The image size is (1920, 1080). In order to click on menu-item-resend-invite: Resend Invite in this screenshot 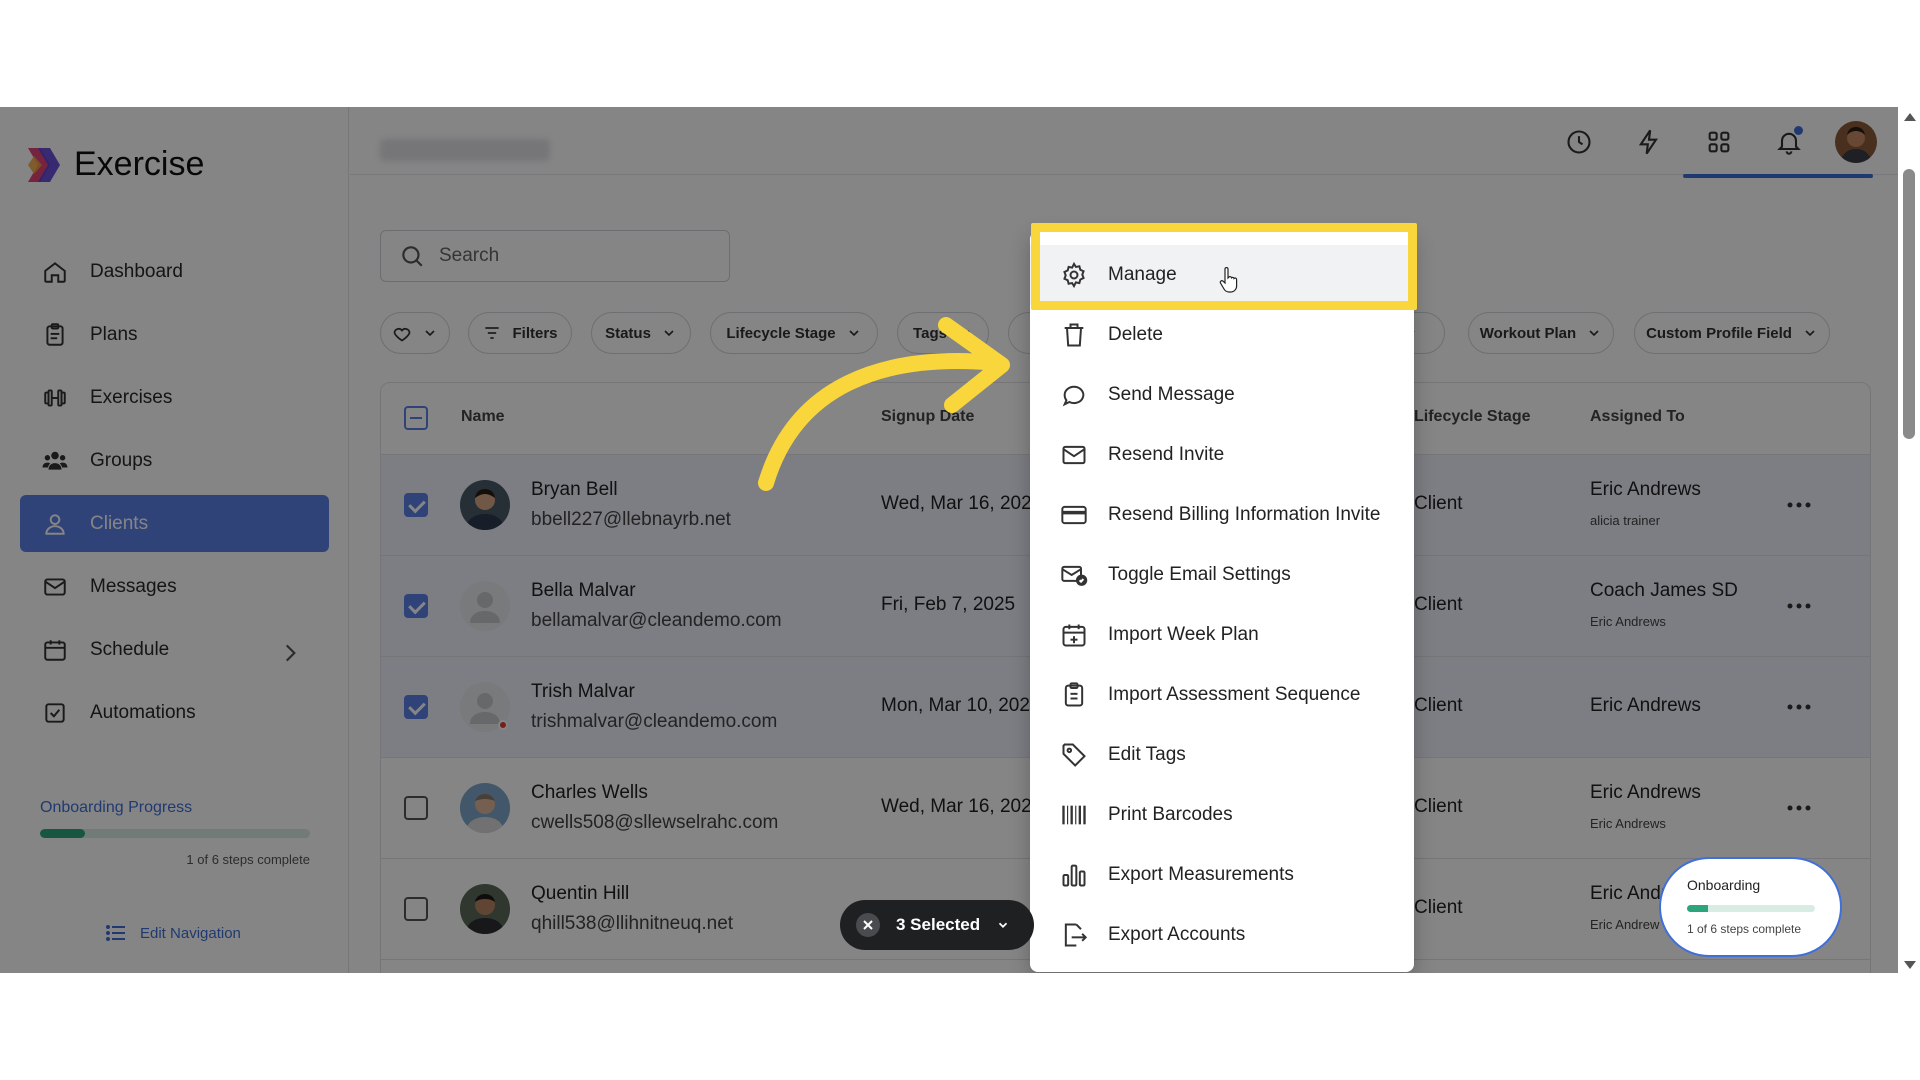, I will do `click(1222, 455)`.